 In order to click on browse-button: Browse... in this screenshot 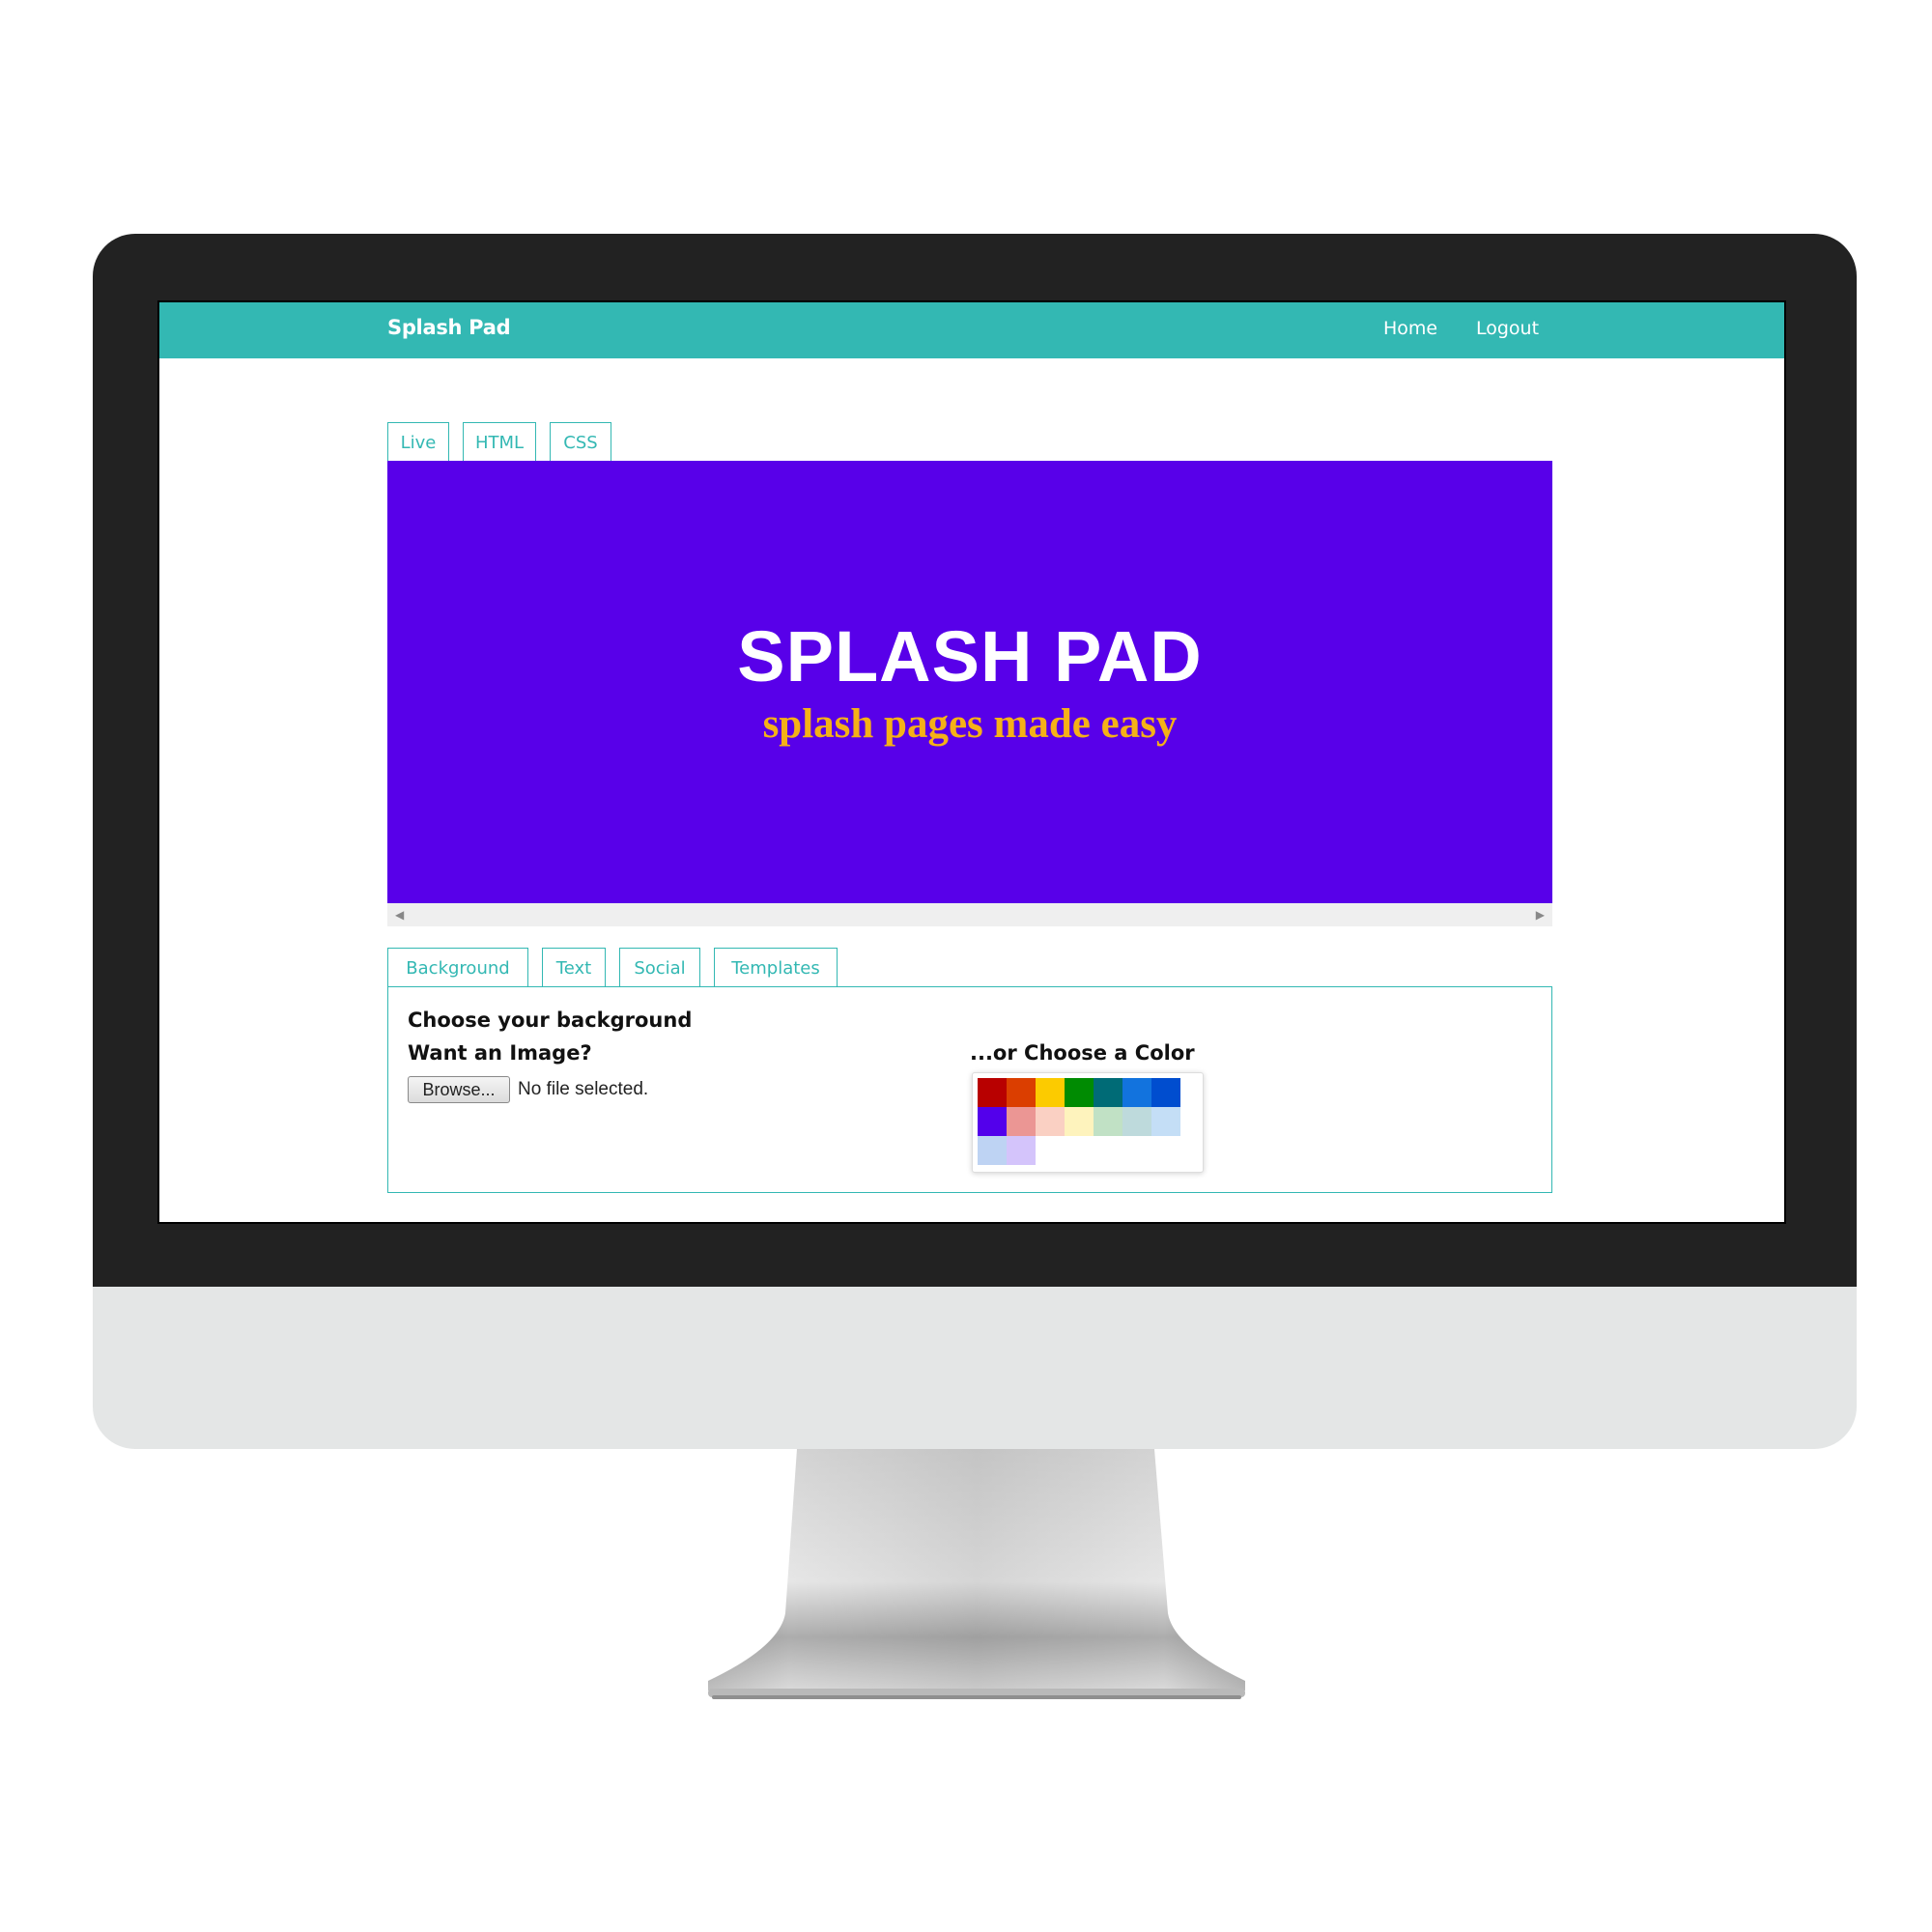, I will do `click(459, 1089)`.